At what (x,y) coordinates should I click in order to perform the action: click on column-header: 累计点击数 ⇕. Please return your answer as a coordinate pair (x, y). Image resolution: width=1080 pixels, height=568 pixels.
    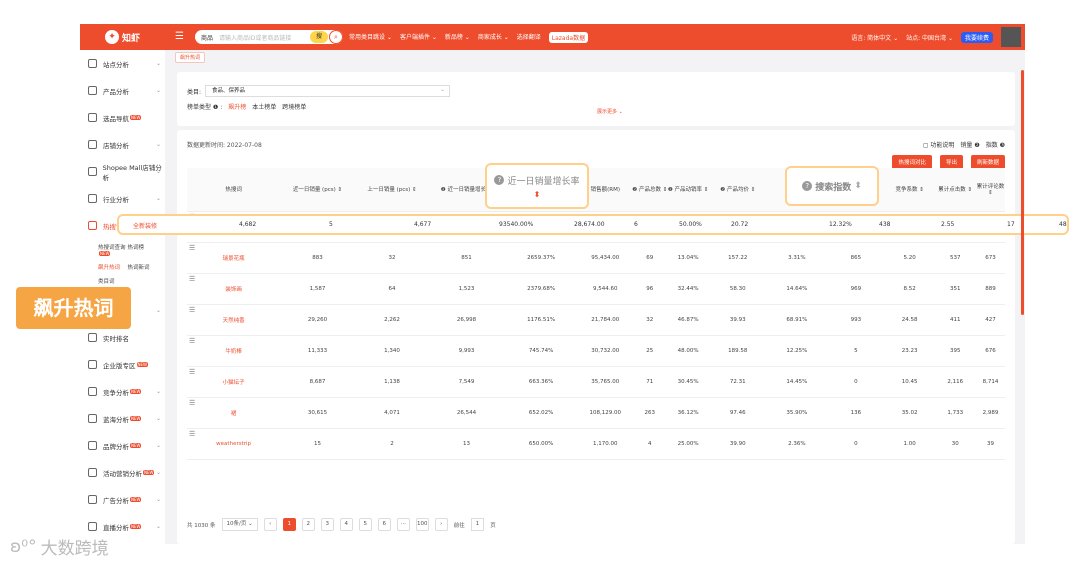
    Looking at the image, I should click on (955, 190).